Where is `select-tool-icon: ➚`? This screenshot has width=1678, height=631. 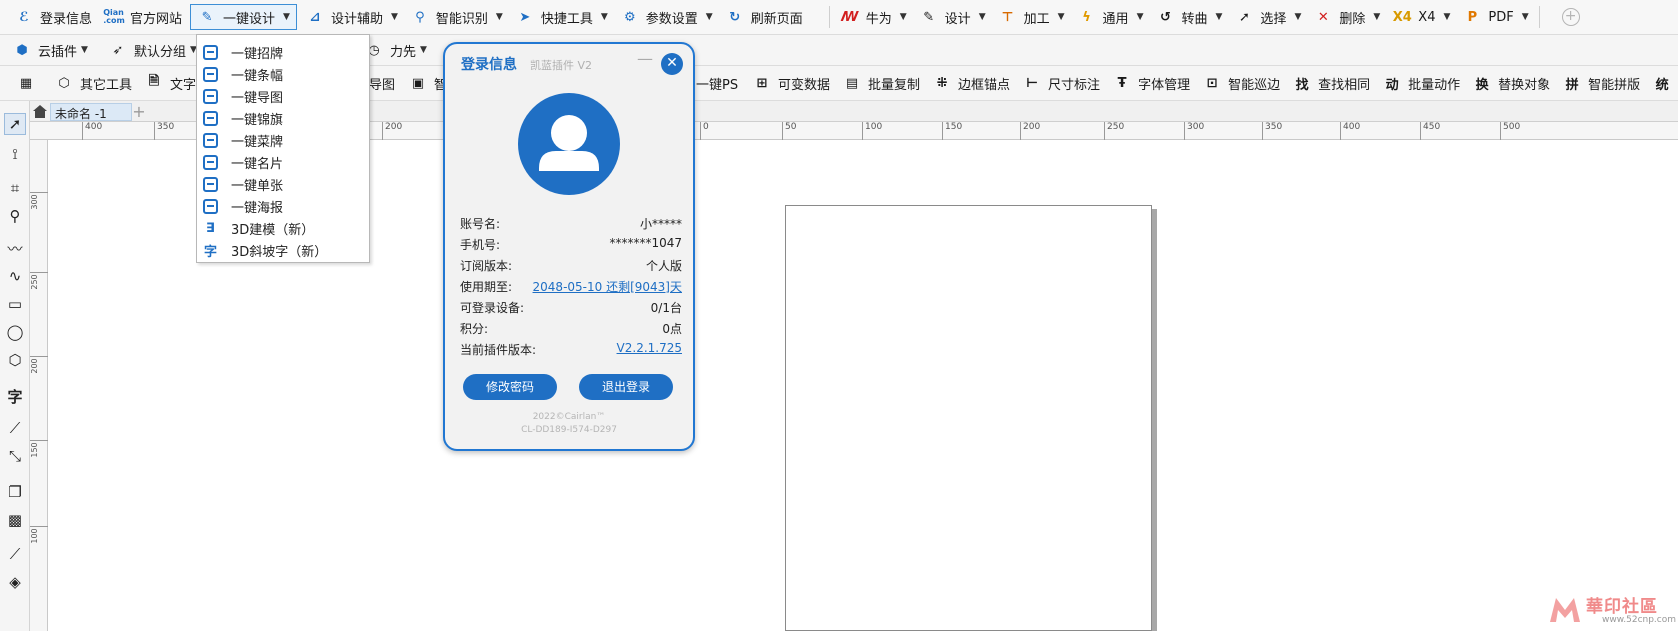 select-tool-icon: ➚ is located at coordinates (15, 124).